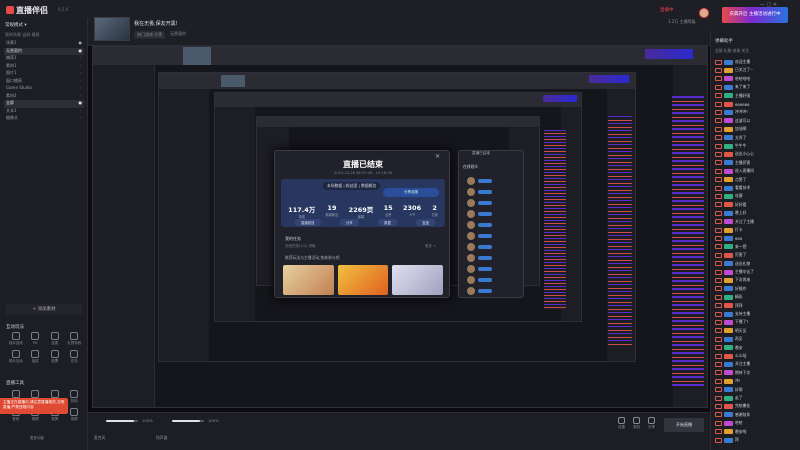 The image size is (800, 450). Describe the element at coordinates (757, 297) in the screenshot. I see `chat-message: 精彩` at that location.